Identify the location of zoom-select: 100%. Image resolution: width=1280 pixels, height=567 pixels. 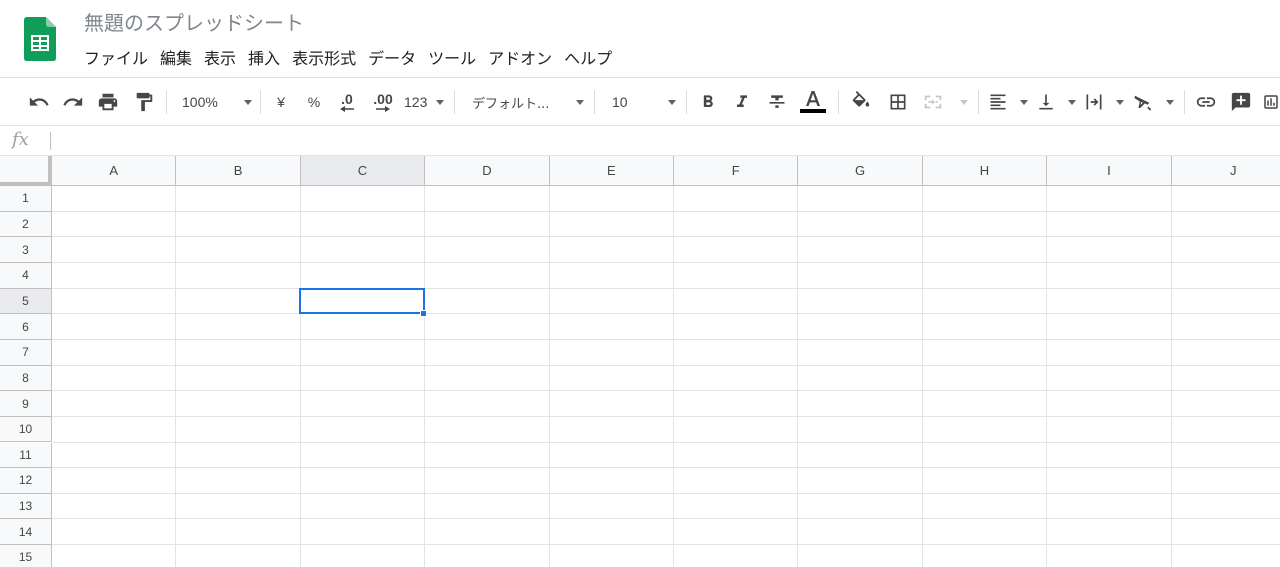
(217, 102).